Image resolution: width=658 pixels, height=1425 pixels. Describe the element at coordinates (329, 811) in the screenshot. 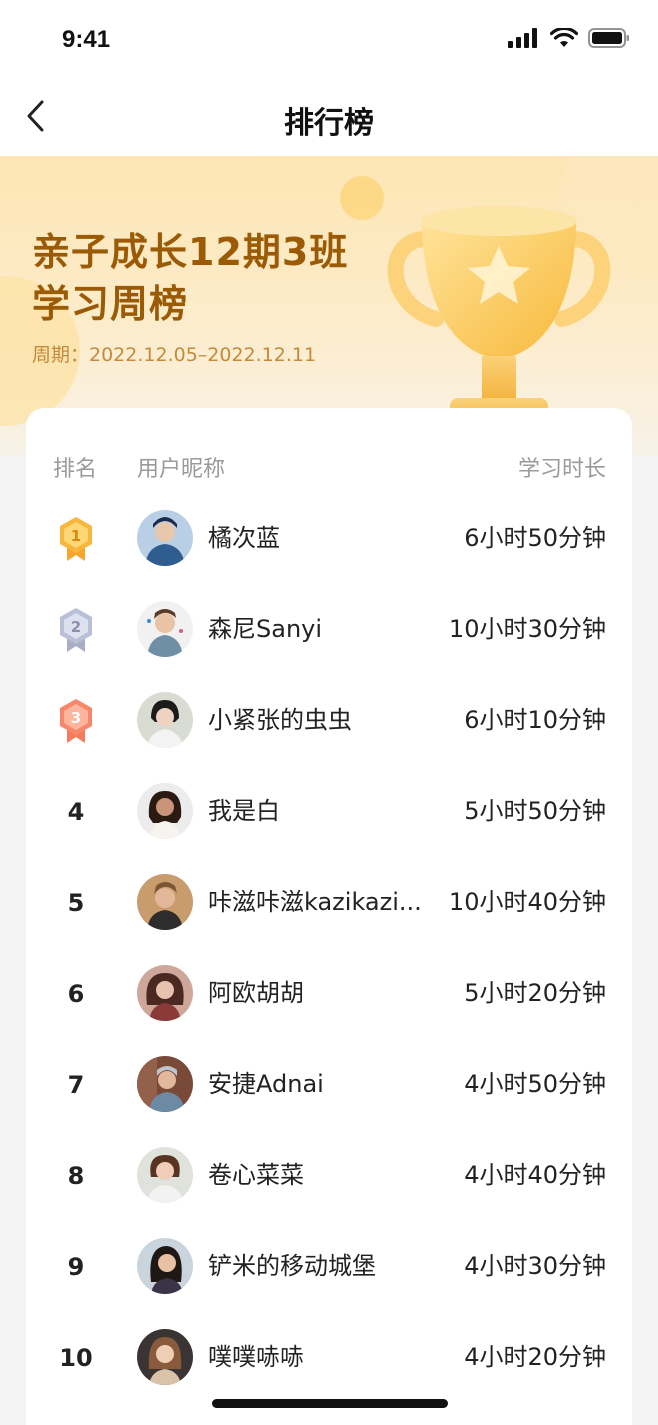

I see `leaderboard-row: 4 我是白 5小时50分钟` at that location.